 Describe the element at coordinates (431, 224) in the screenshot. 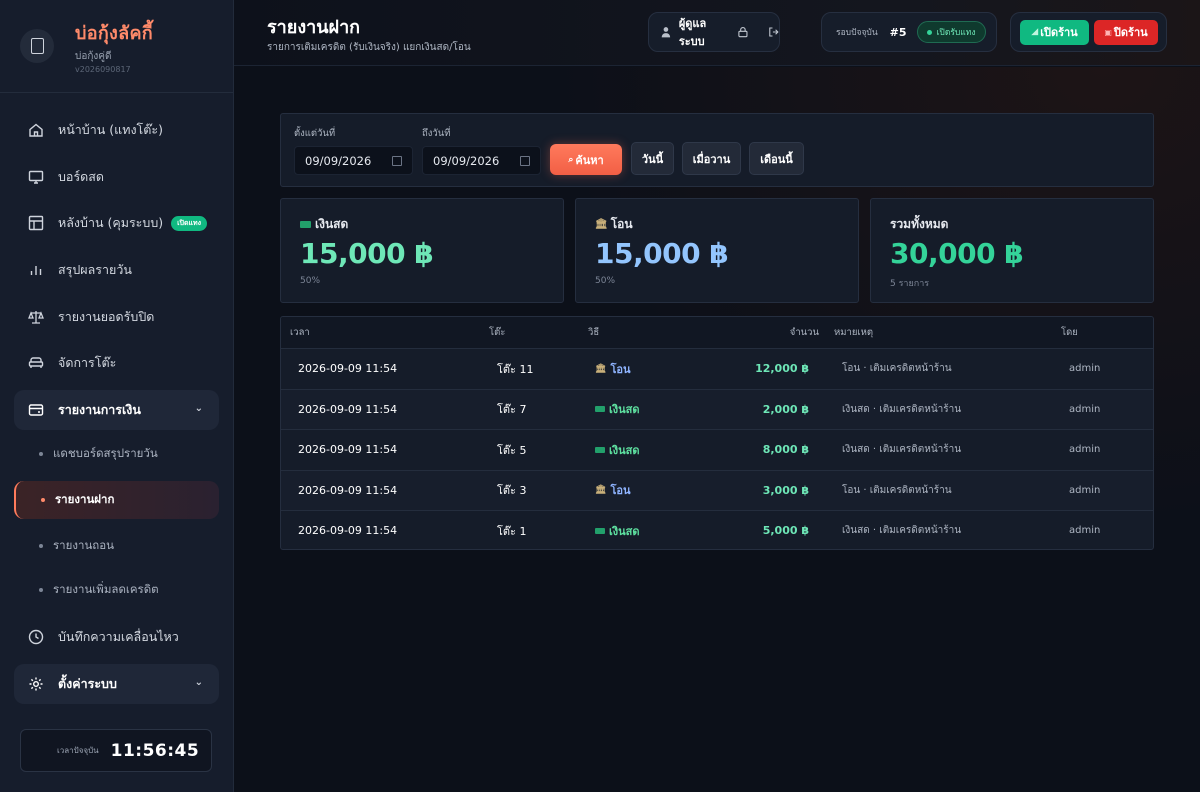

I see `cash-stat-label-row: เงินสด` at that location.